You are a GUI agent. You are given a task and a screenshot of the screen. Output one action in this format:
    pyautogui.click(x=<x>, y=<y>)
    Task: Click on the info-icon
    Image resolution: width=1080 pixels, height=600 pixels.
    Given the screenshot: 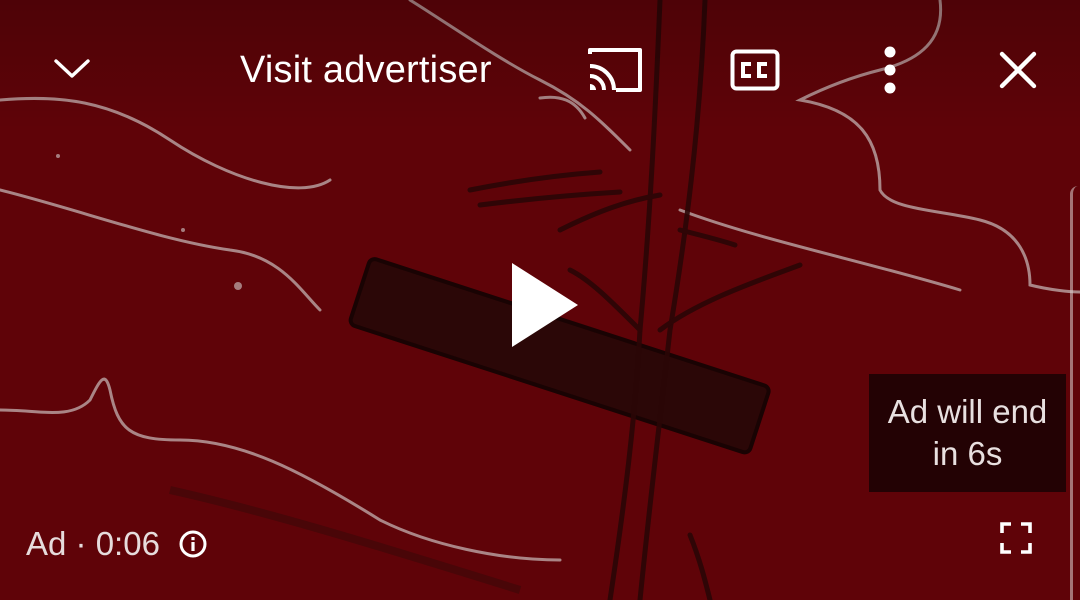 What is the action you would take?
    pyautogui.click(x=193, y=544)
    